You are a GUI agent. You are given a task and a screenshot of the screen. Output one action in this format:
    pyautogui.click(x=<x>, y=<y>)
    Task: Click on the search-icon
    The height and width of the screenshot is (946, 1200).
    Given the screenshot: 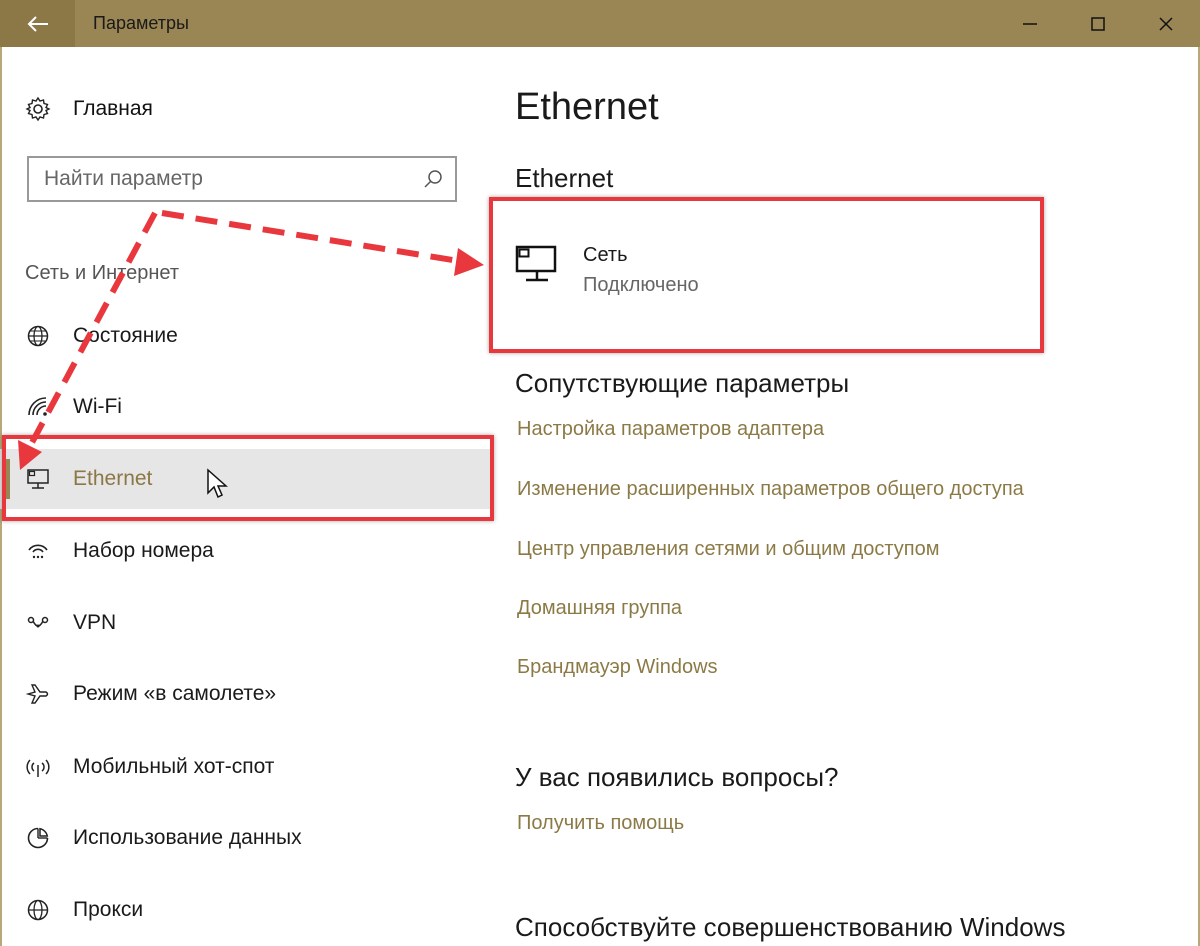 What is the action you would take?
    pyautogui.click(x=433, y=179)
    